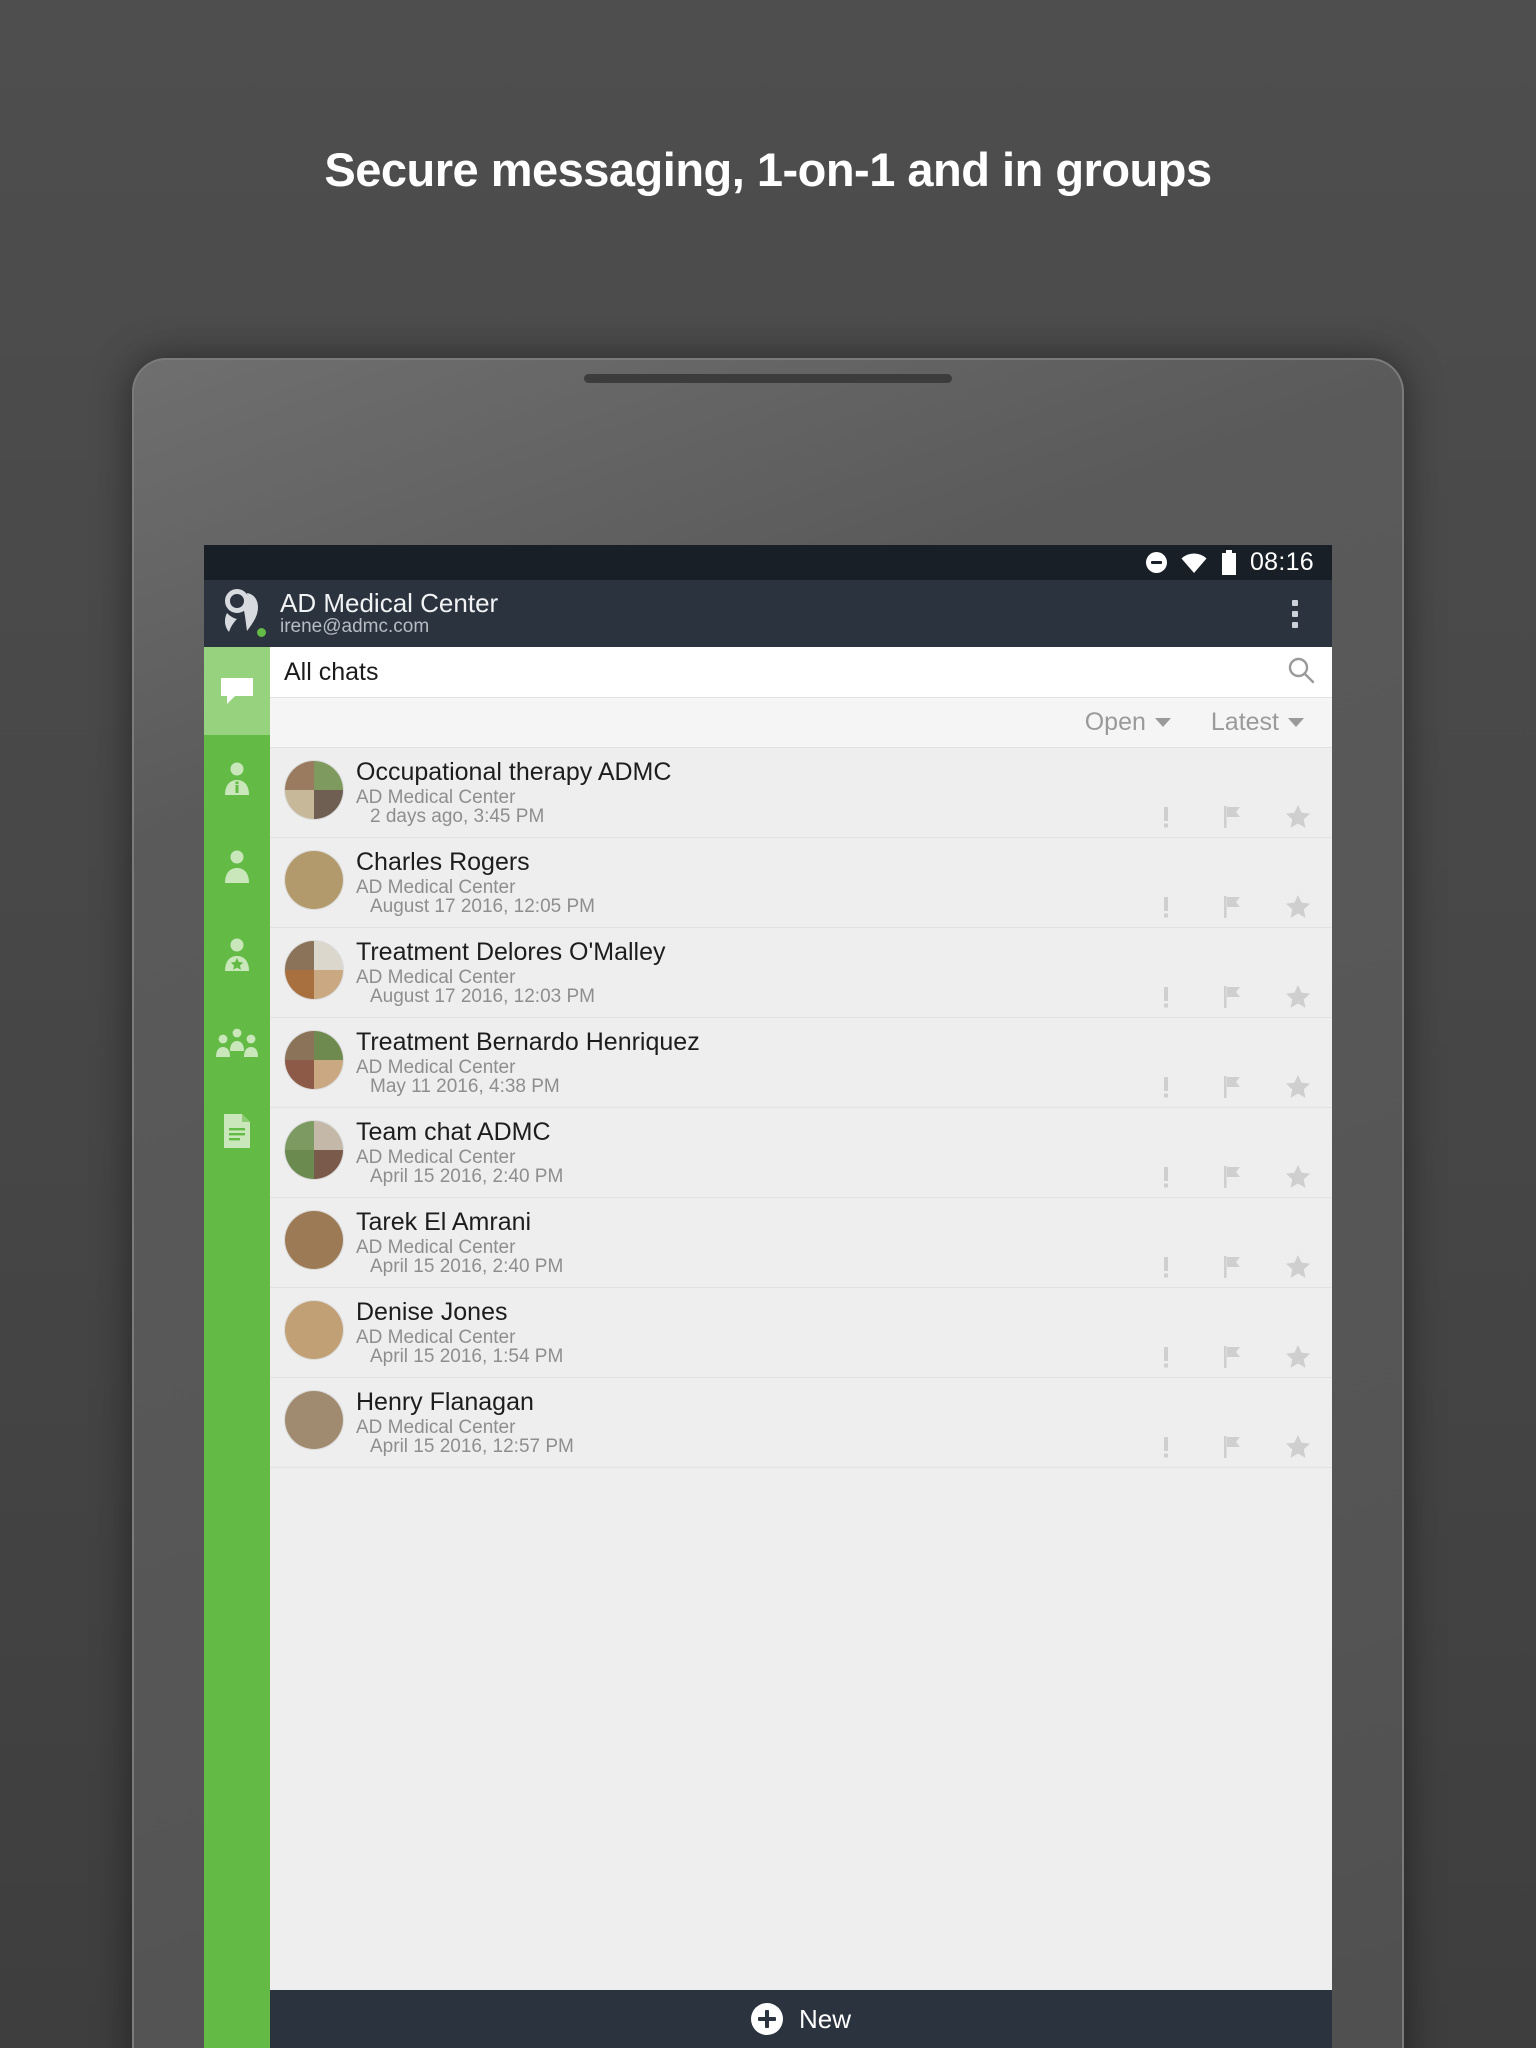  What do you see at coordinates (465, 1086) in the screenshot?
I see `chat-item-timestamp: May 11 2016, 4:38 PM` at bounding box center [465, 1086].